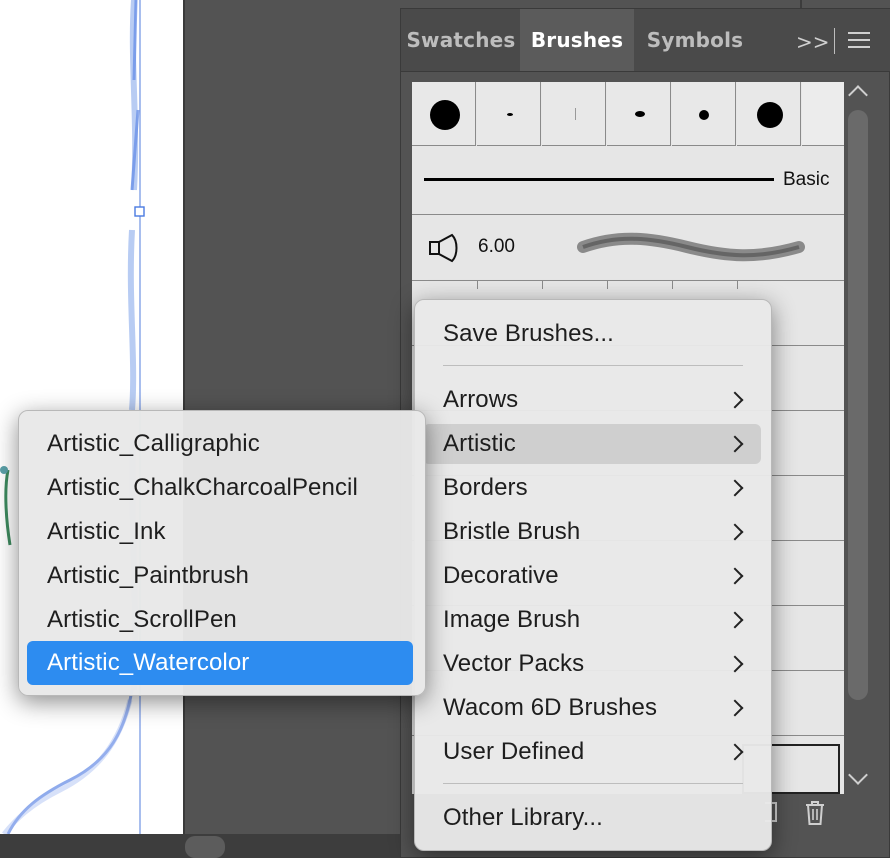  Describe the element at coordinates (220, 620) in the screenshot. I see `submenu-item-artistic-scrollpen: Artistic_ScrollPen` at that location.